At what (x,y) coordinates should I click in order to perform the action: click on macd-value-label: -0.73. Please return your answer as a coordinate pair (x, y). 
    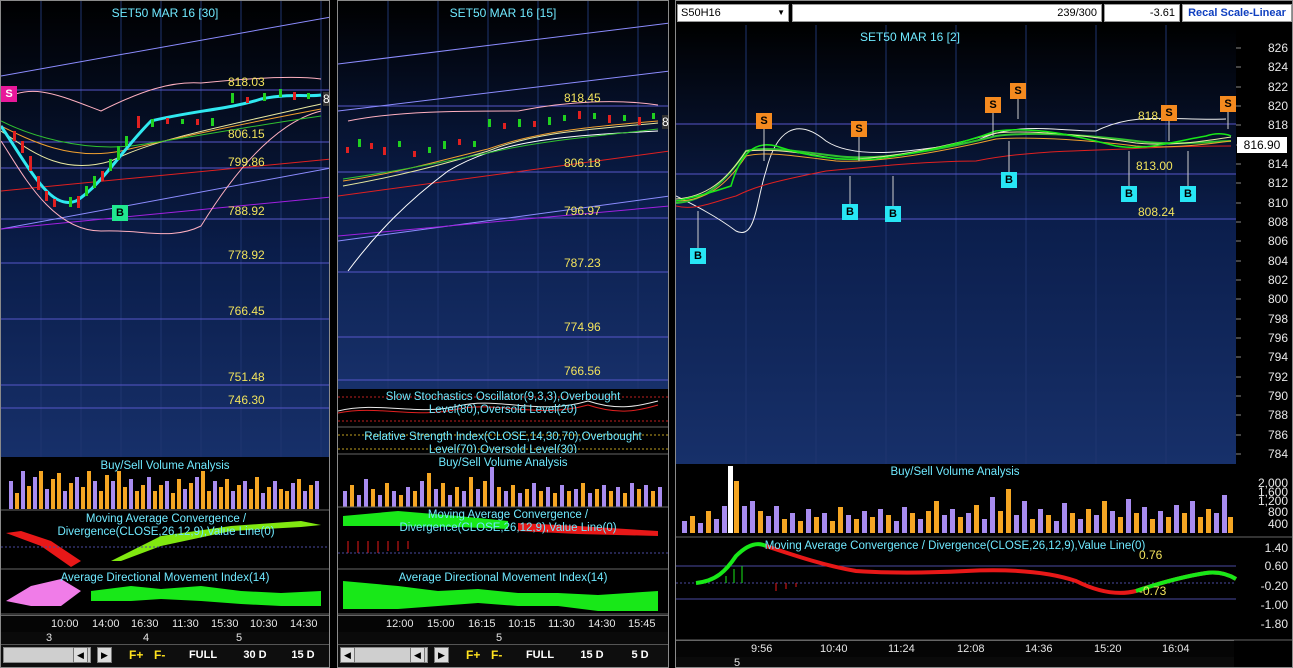
    Looking at the image, I should click on (1153, 591).